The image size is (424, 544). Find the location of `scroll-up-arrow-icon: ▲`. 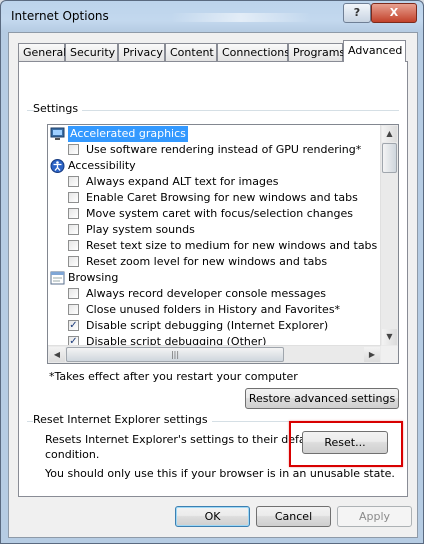

scroll-up-arrow-icon: ▲ is located at coordinates (389, 134).